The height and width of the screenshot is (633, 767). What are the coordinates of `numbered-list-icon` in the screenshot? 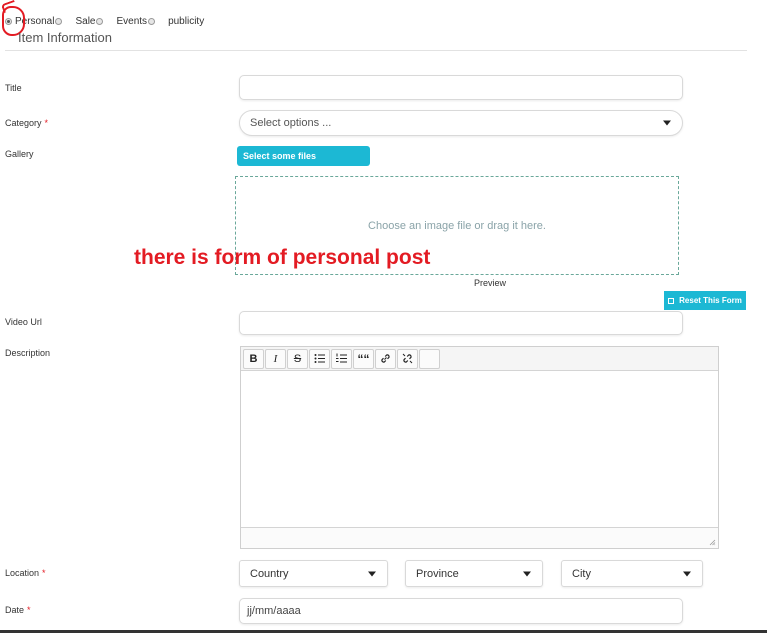 It's located at (341, 358).